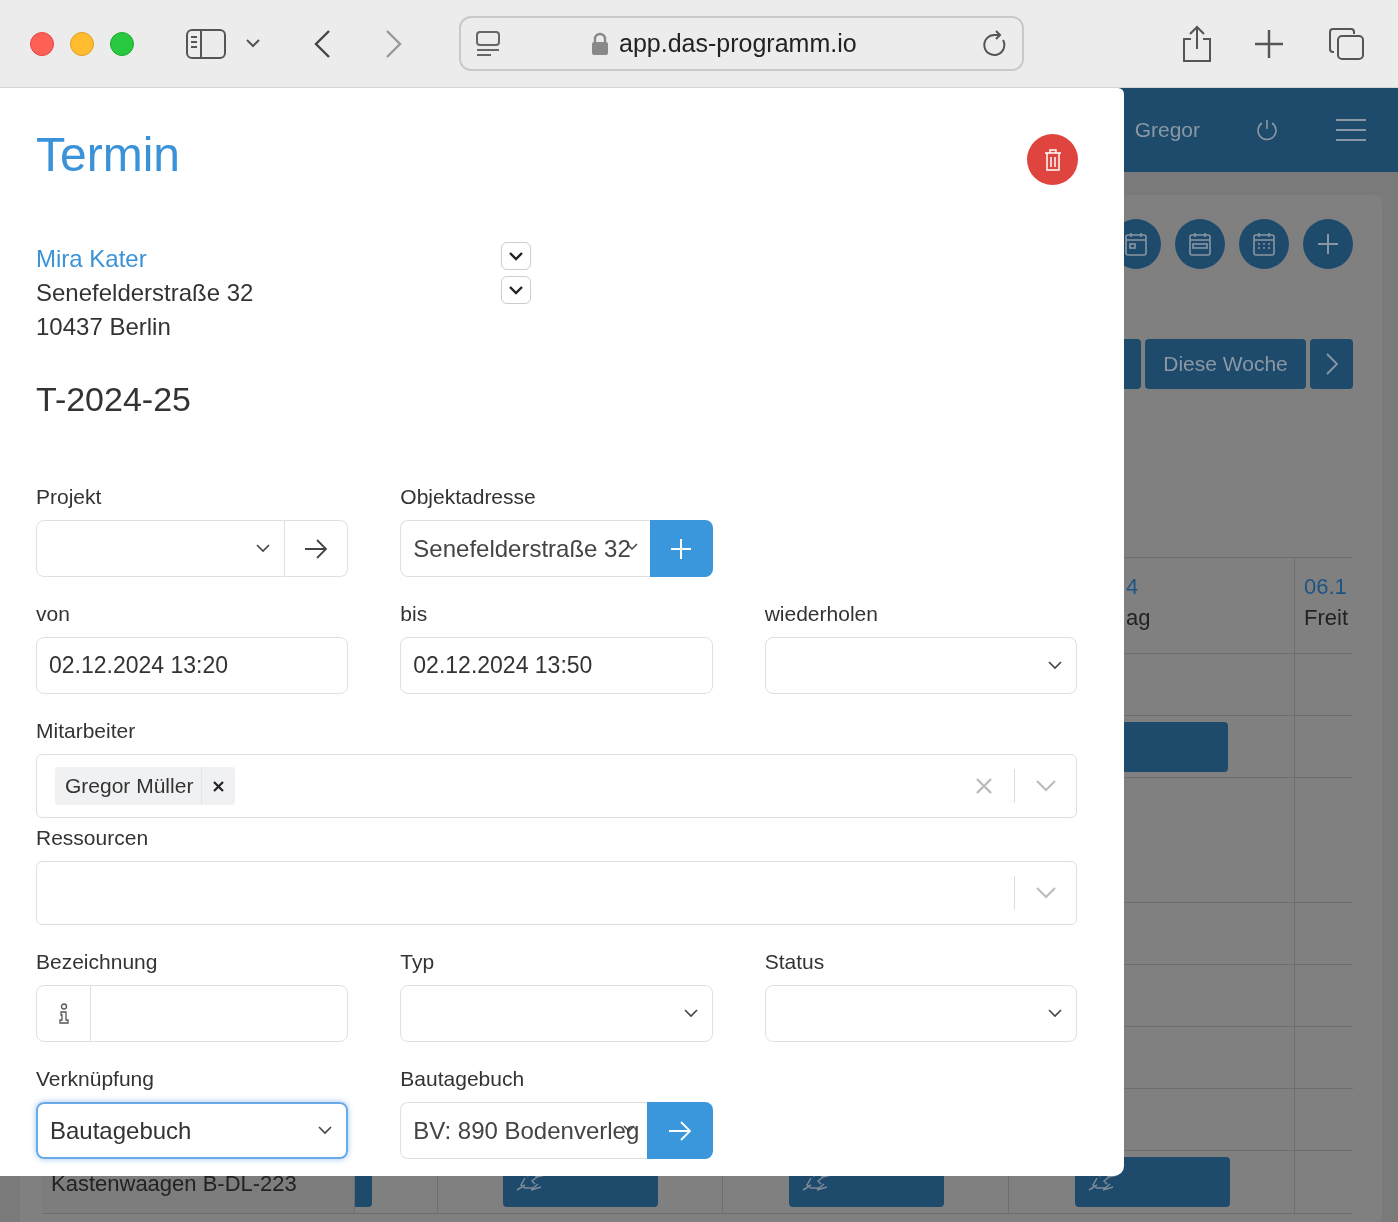 The width and height of the screenshot is (1398, 1222). I want to click on trash-icon, so click(1052, 159).